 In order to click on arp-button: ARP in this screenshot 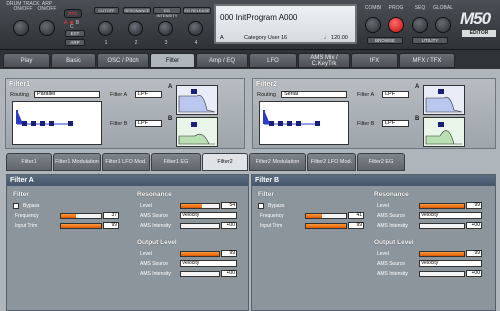, I will do `click(75, 42)`.